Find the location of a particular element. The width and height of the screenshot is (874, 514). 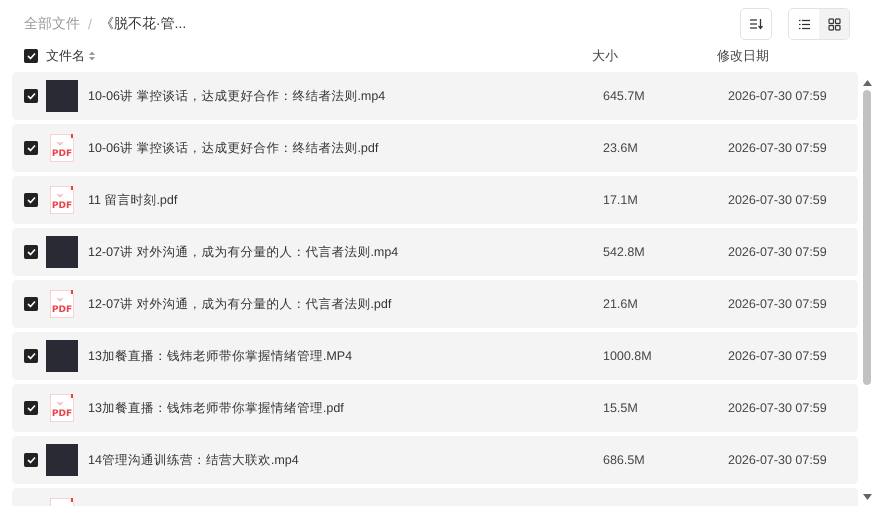

file-name: 12-07讲 对外沟通，成为有分量的人：代言者法则.mp4 is located at coordinates (340, 252).